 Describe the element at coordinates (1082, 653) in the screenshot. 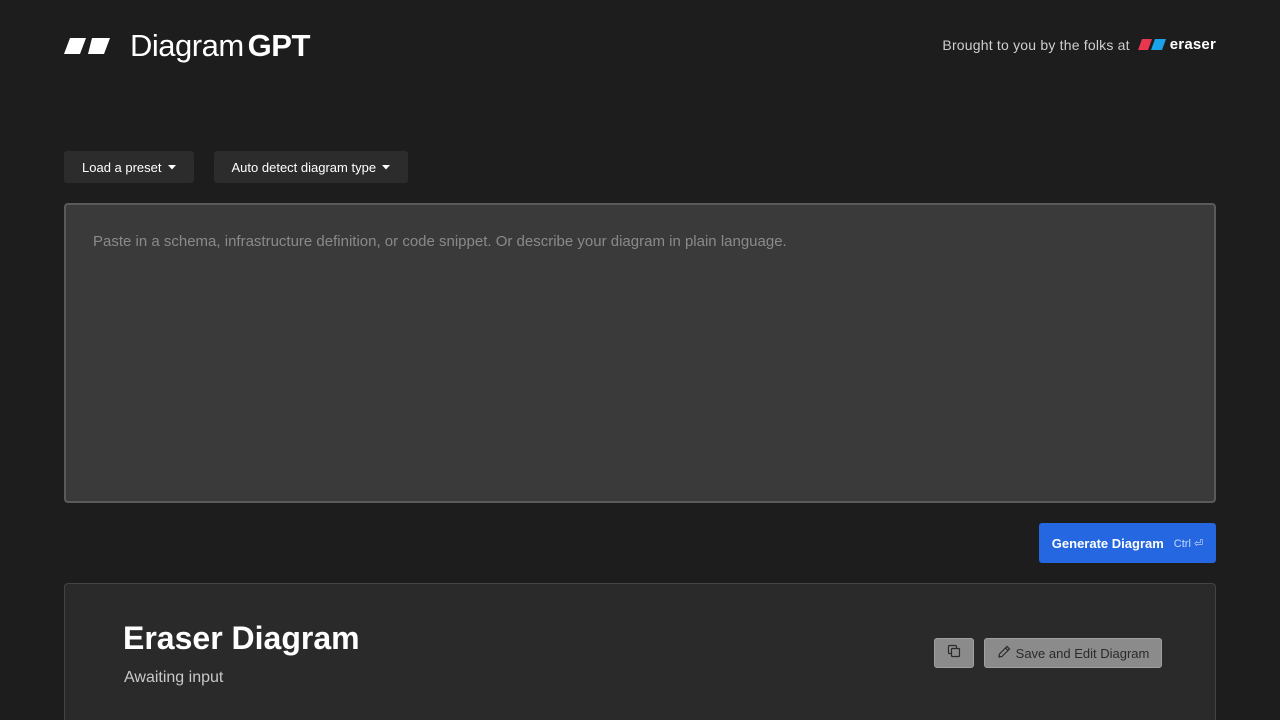

I see `save-and-edit-label: Save and Edit Diagram` at that location.